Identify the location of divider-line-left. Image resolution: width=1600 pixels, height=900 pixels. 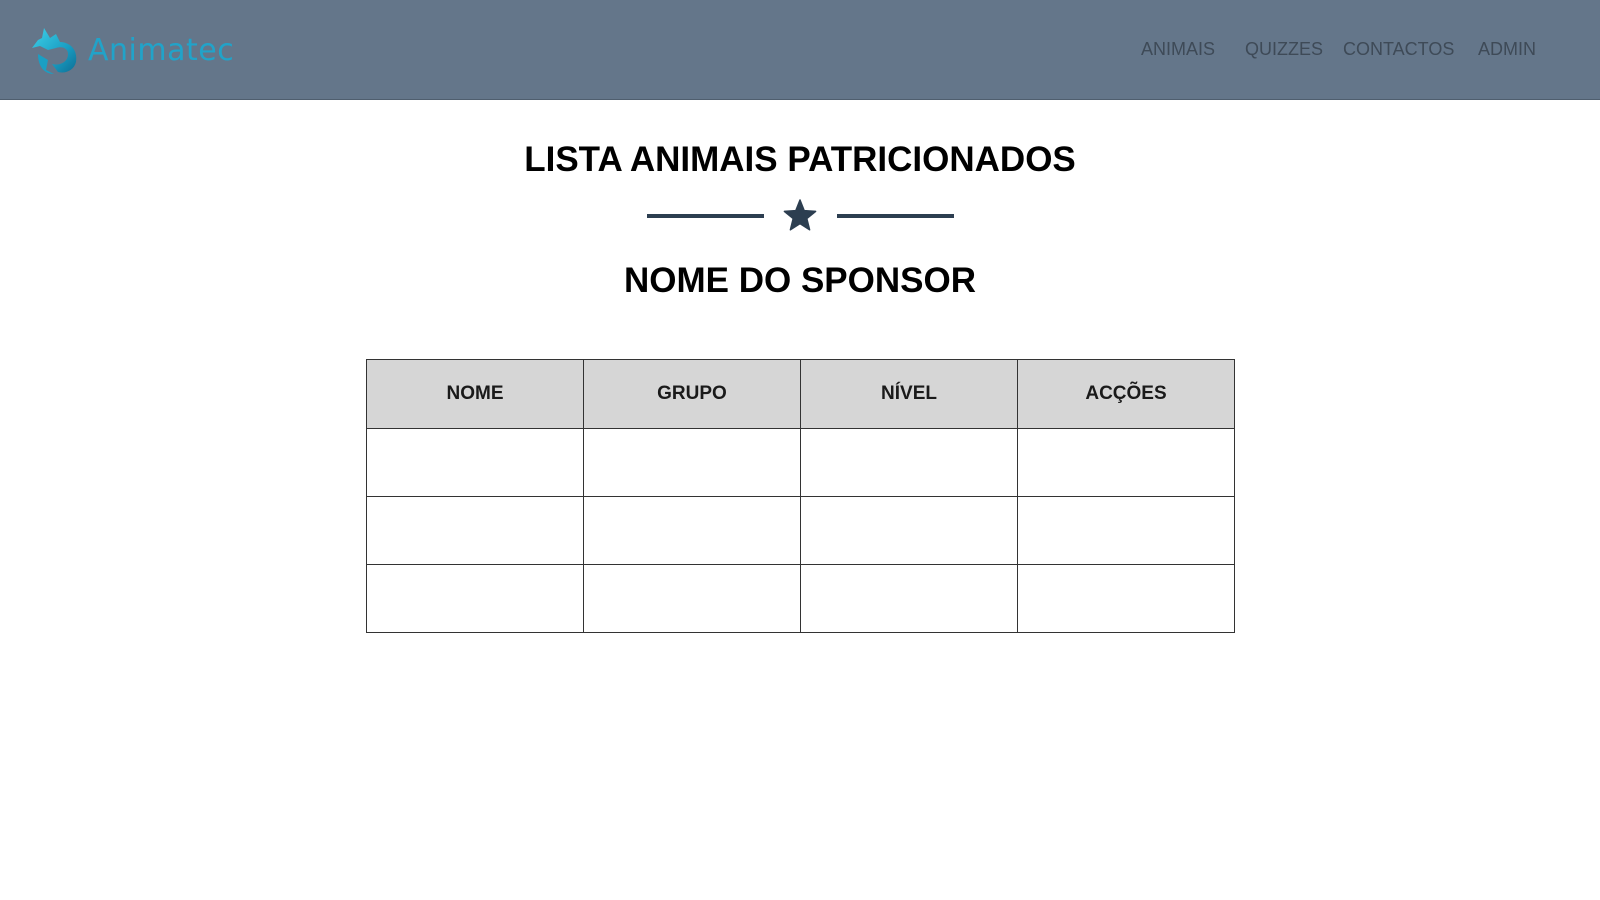
(705, 216).